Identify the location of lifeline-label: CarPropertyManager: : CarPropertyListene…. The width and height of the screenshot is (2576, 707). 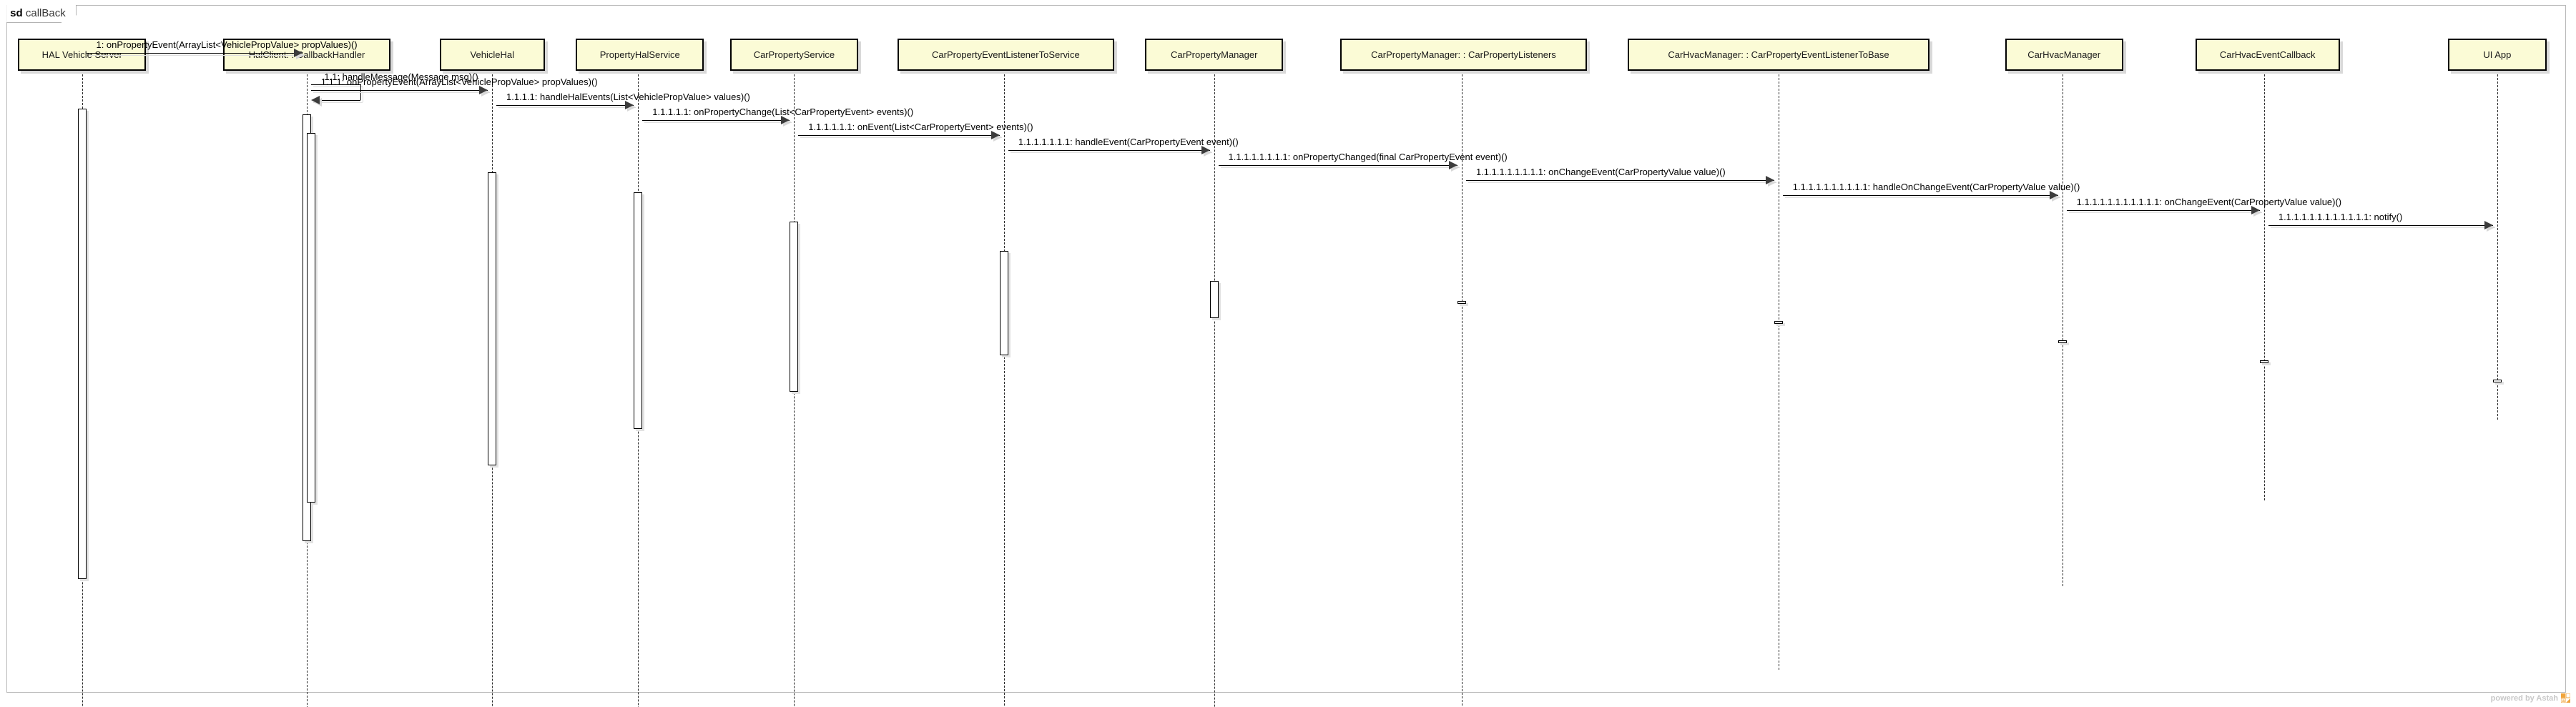
(1463, 54).